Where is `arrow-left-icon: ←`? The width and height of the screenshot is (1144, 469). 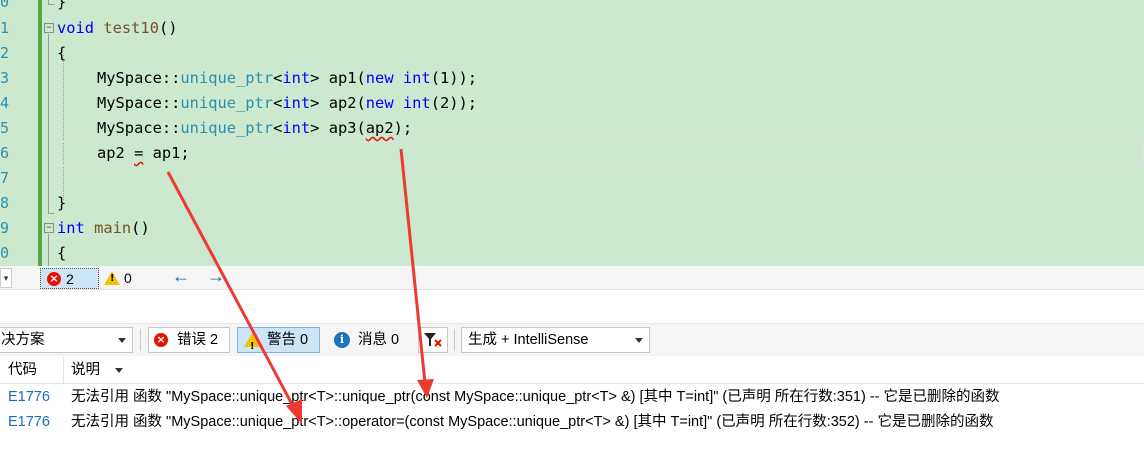 arrow-left-icon: ← is located at coordinates (181, 276).